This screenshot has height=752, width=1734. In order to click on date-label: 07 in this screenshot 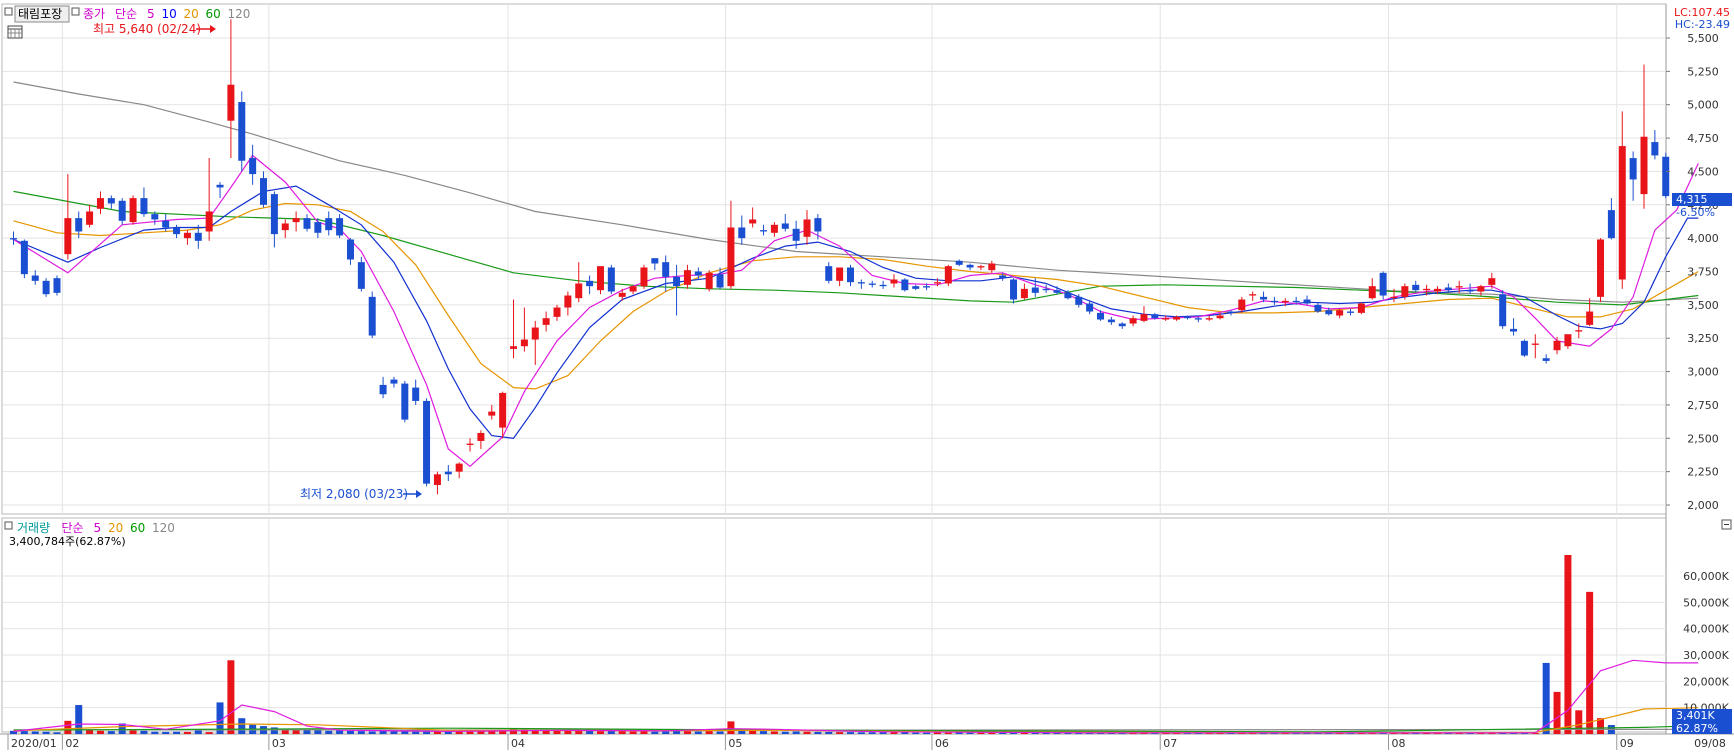, I will do `click(1170, 743)`.